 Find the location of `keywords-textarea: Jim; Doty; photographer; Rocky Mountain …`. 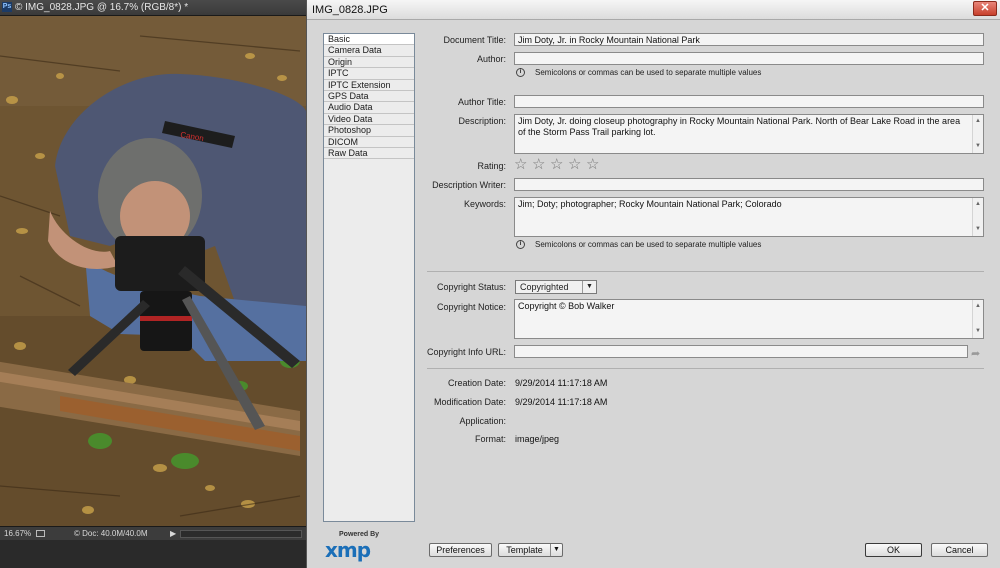

keywords-textarea: Jim; Doty; photographer; Rocky Mountain … is located at coordinates (749, 217).